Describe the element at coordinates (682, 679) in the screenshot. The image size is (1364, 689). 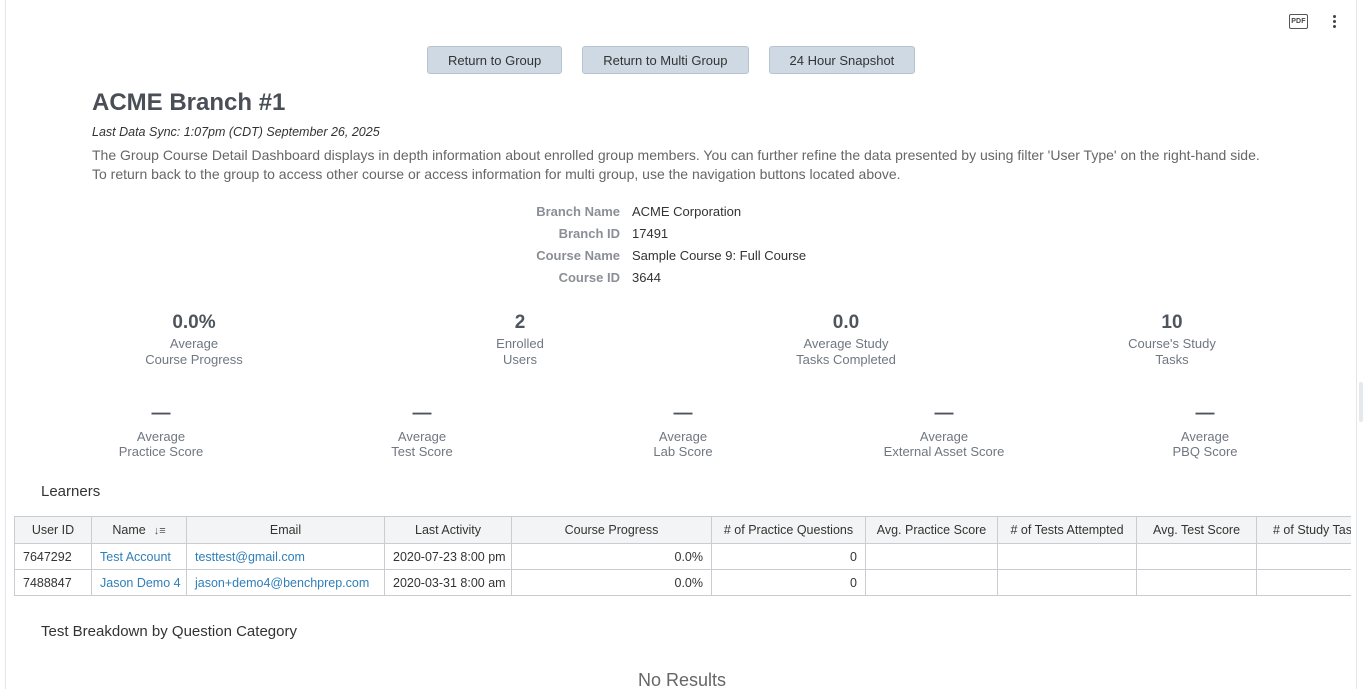
I see `no-results-message: No Results` at that location.